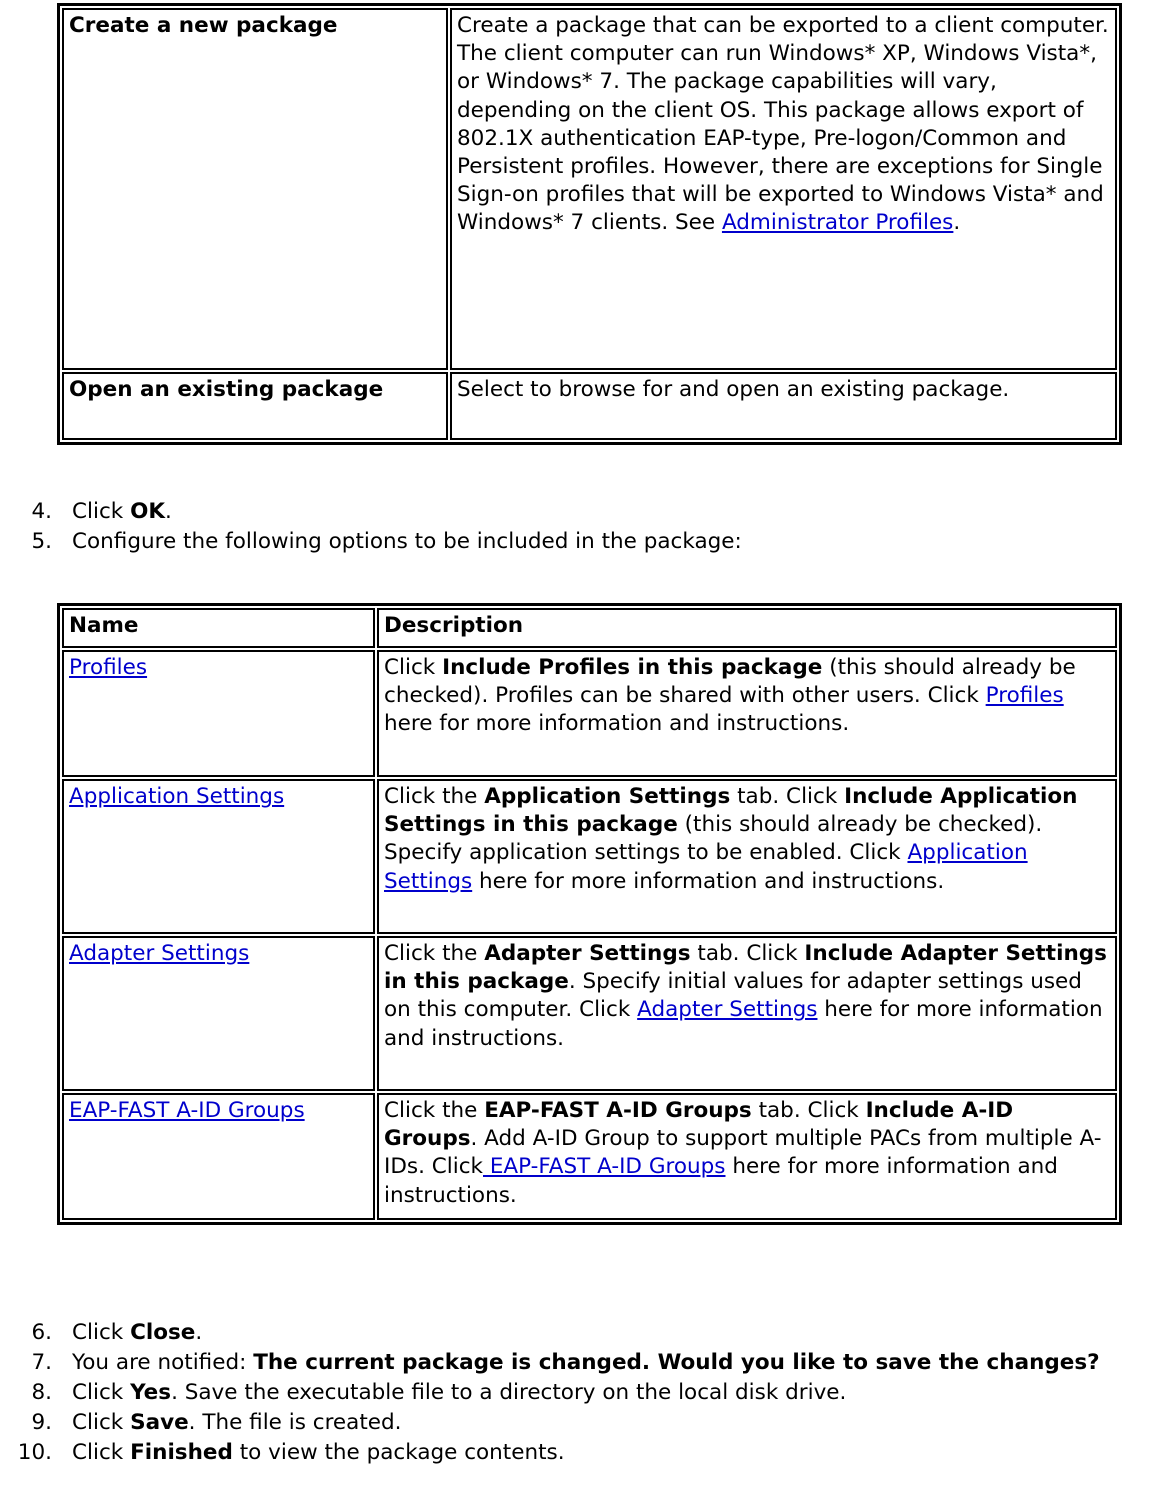 The height and width of the screenshot is (1509, 1157). What do you see at coordinates (1025, 695) in the screenshot?
I see `inline-link: Profiles` at bounding box center [1025, 695].